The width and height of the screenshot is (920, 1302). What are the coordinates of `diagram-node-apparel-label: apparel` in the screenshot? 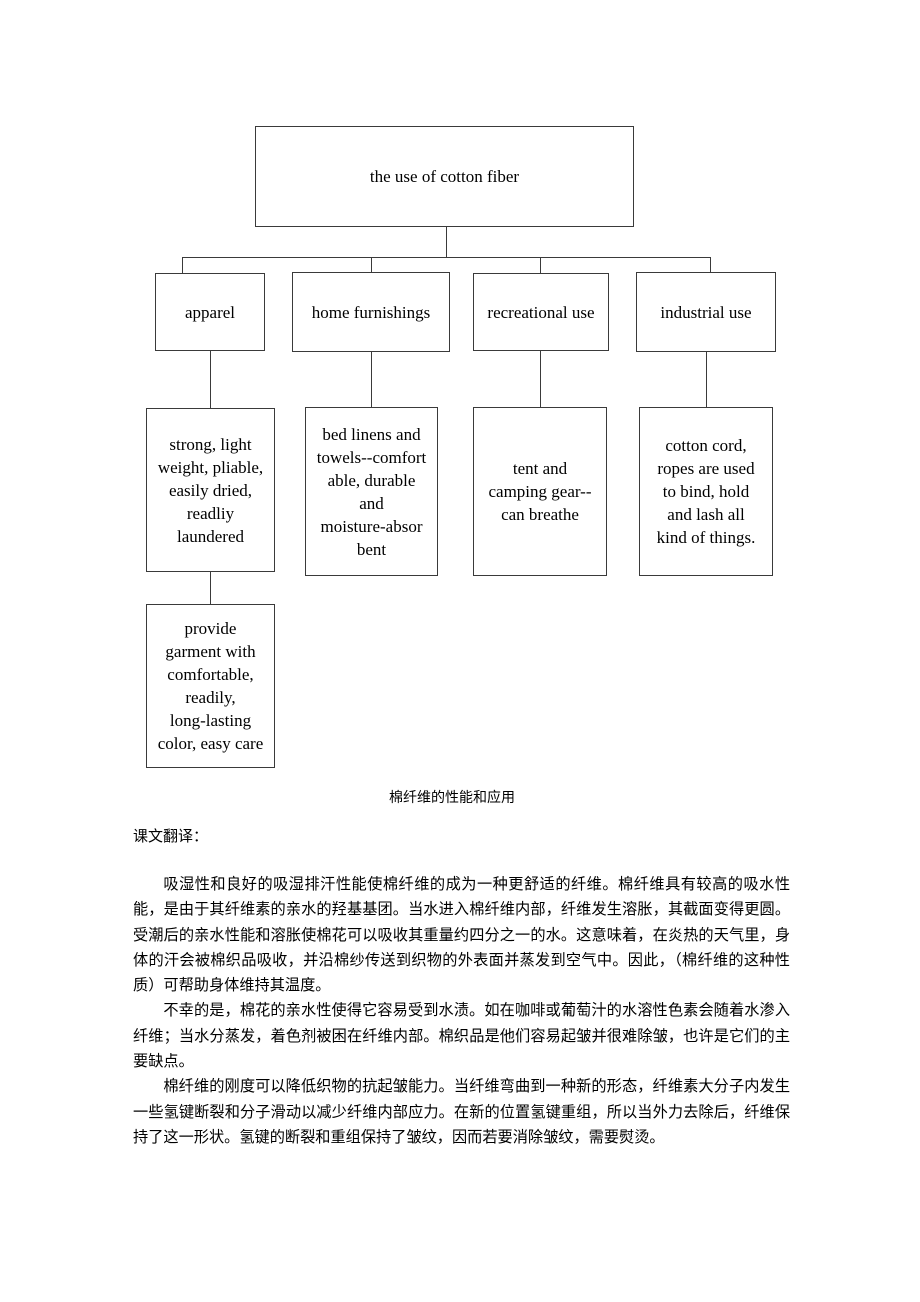 It's located at (210, 312).